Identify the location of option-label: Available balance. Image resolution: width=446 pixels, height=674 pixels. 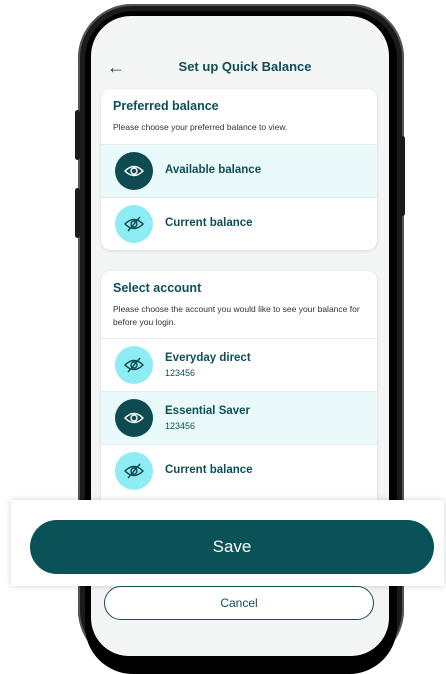
(213, 170).